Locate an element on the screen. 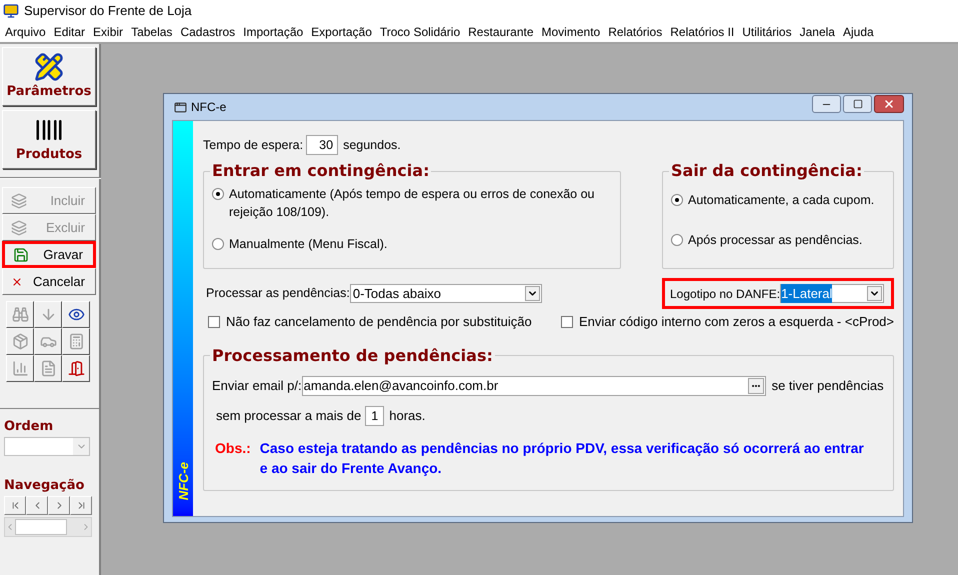 This screenshot has width=958, height=575. menu-item: Ajuda is located at coordinates (858, 32).